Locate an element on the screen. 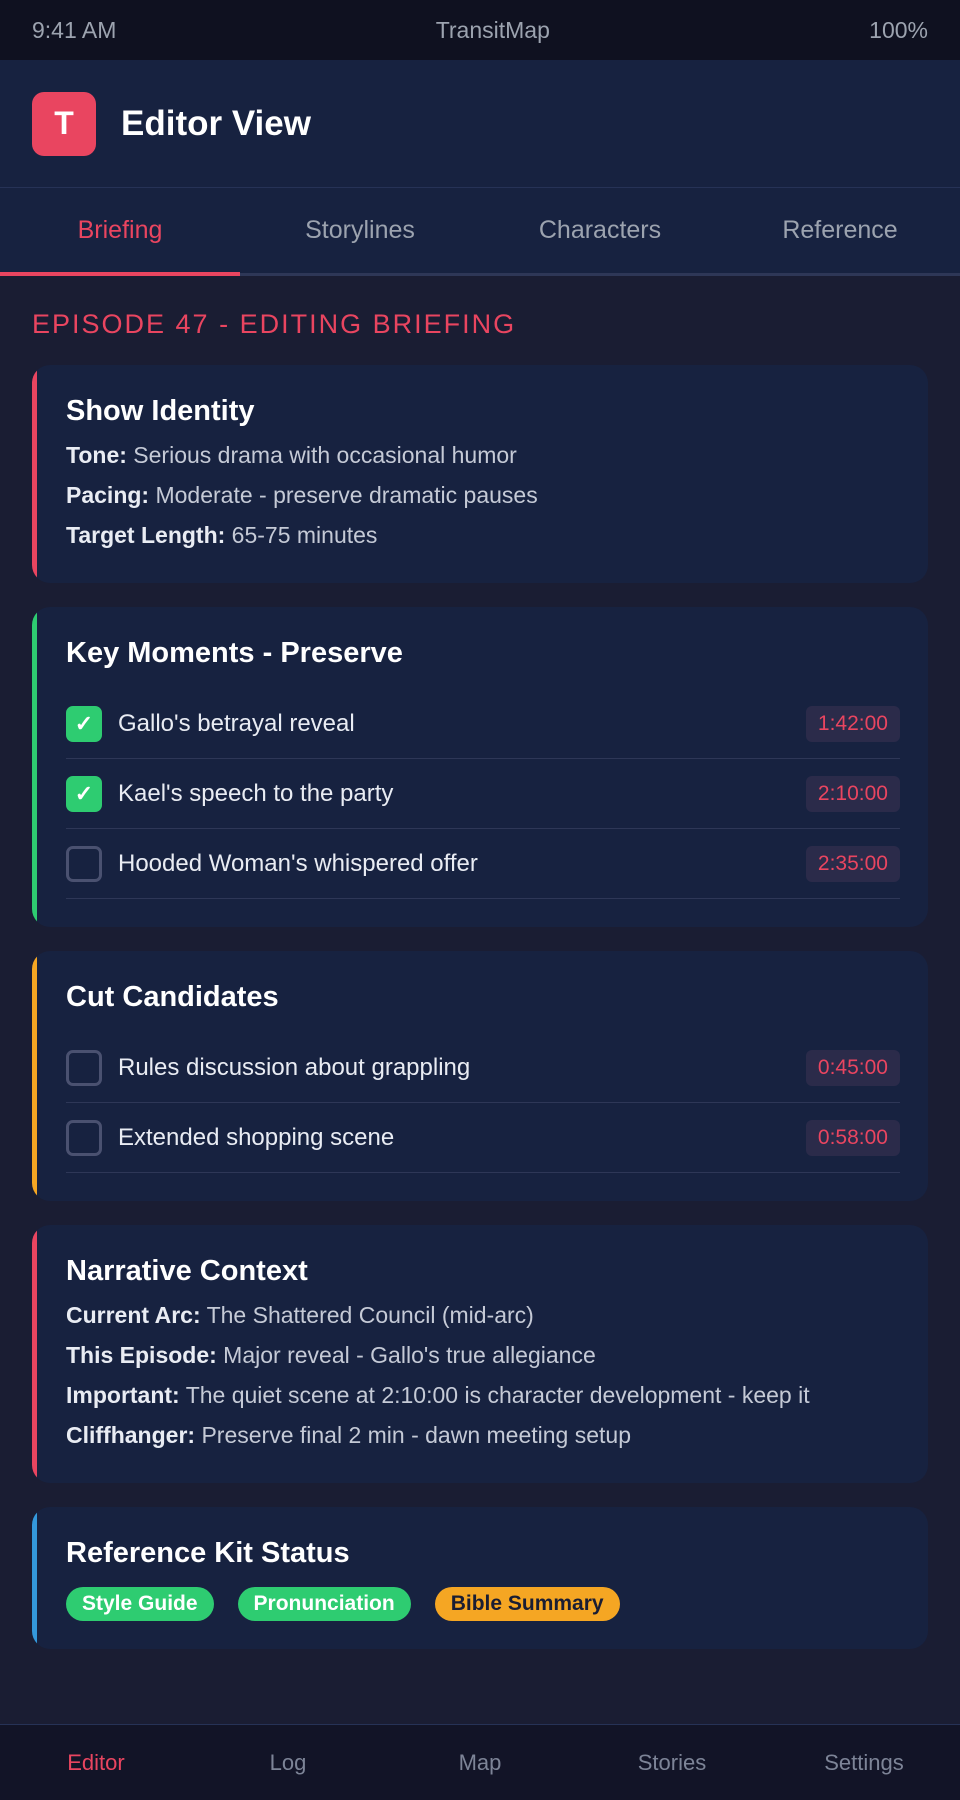 This screenshot has height=1800, width=960. card-title: Reference Kit Status is located at coordinates (208, 1553).